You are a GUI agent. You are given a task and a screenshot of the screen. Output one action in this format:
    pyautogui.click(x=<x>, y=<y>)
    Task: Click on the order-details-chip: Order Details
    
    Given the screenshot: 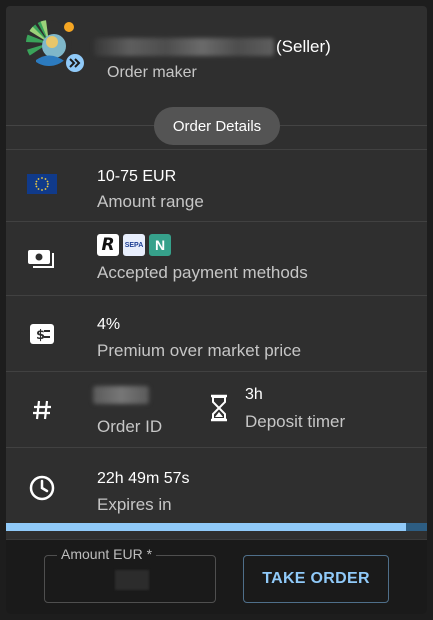 What is the action you would take?
    pyautogui.click(x=217, y=126)
    